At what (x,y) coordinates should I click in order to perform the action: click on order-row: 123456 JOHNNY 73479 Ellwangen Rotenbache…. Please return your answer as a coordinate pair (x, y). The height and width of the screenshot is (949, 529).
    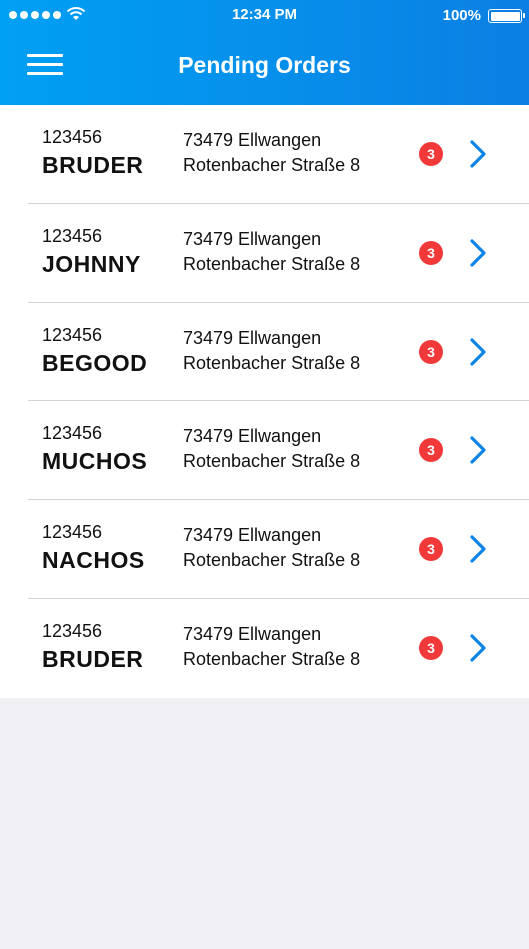
    Looking at the image, I should click on (264, 253).